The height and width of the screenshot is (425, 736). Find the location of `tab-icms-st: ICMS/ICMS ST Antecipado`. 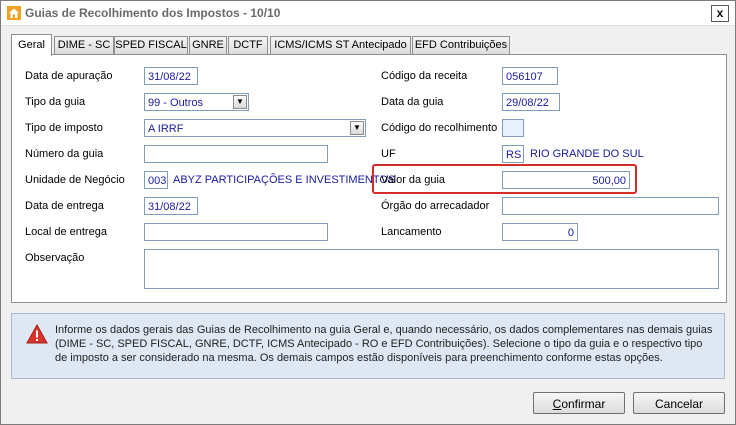

tab-icms-st: ICMS/ICMS ST Antecipado is located at coordinates (340, 45).